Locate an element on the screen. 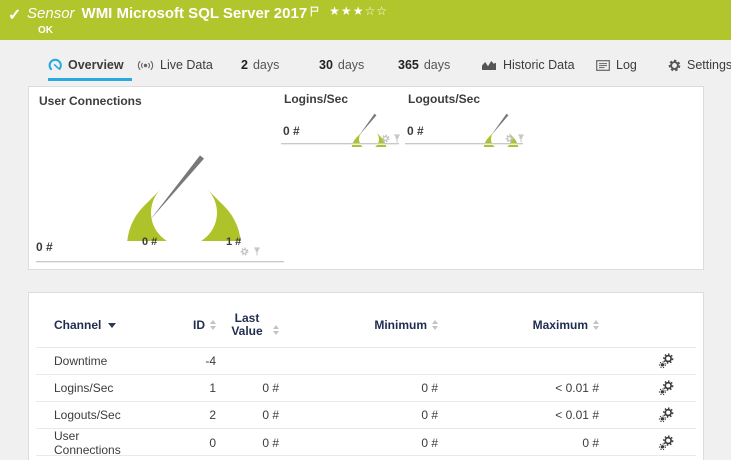 This screenshot has width=731, height=460. tab-30-days: 30 days is located at coordinates (341, 65).